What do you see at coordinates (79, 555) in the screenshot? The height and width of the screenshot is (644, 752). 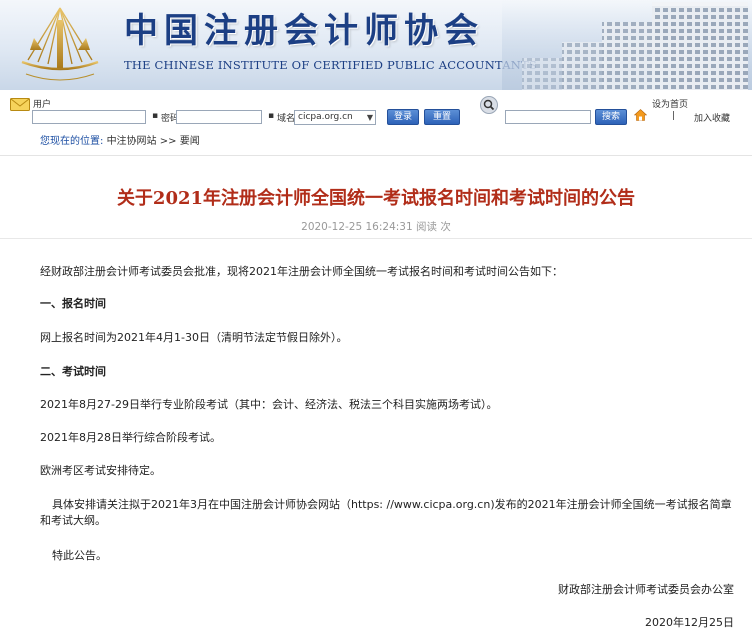 I see `closing-text: 特此公告。` at bounding box center [79, 555].